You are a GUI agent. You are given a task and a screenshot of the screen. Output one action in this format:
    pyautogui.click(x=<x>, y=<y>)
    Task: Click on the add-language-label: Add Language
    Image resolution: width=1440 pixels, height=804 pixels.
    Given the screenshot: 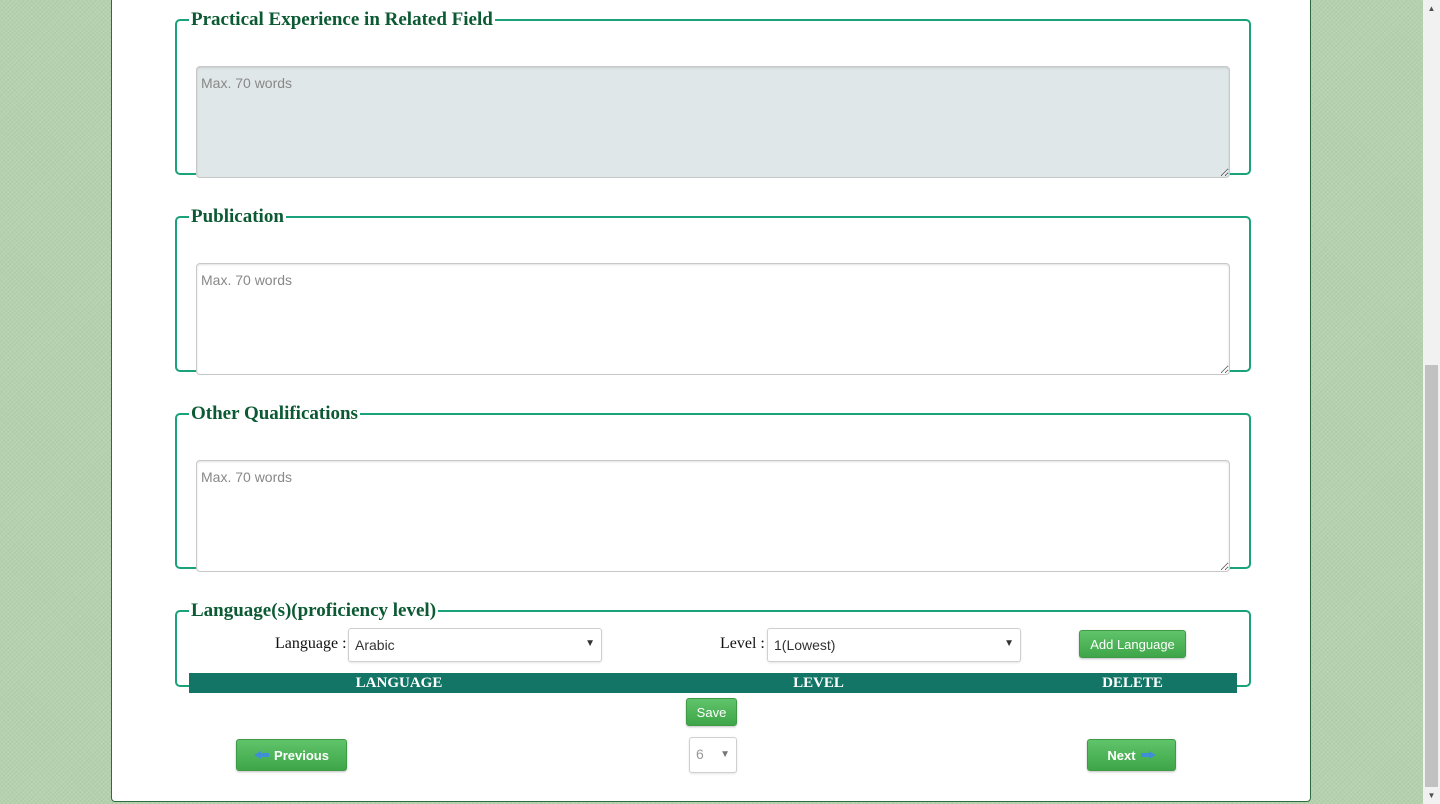 What is the action you would take?
    pyautogui.click(x=1132, y=644)
    